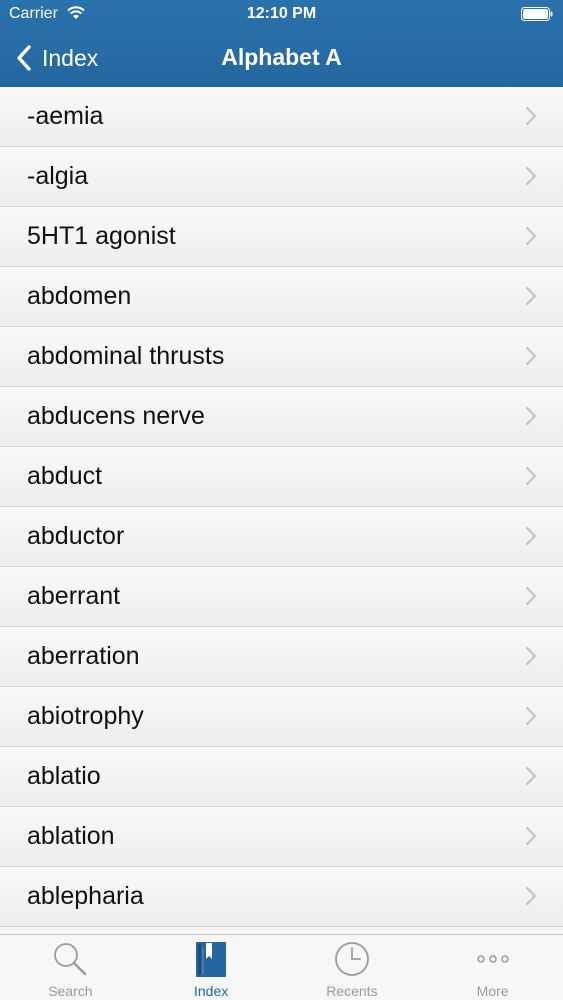  What do you see at coordinates (351, 959) in the screenshot?
I see `clock-icon` at bounding box center [351, 959].